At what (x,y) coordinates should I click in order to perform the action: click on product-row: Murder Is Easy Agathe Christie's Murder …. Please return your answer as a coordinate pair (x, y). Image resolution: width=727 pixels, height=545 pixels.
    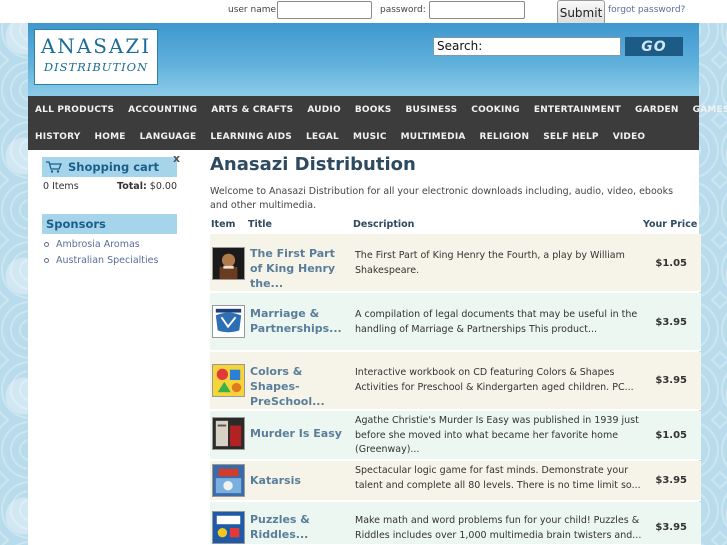
    Looking at the image, I should click on (455, 435).